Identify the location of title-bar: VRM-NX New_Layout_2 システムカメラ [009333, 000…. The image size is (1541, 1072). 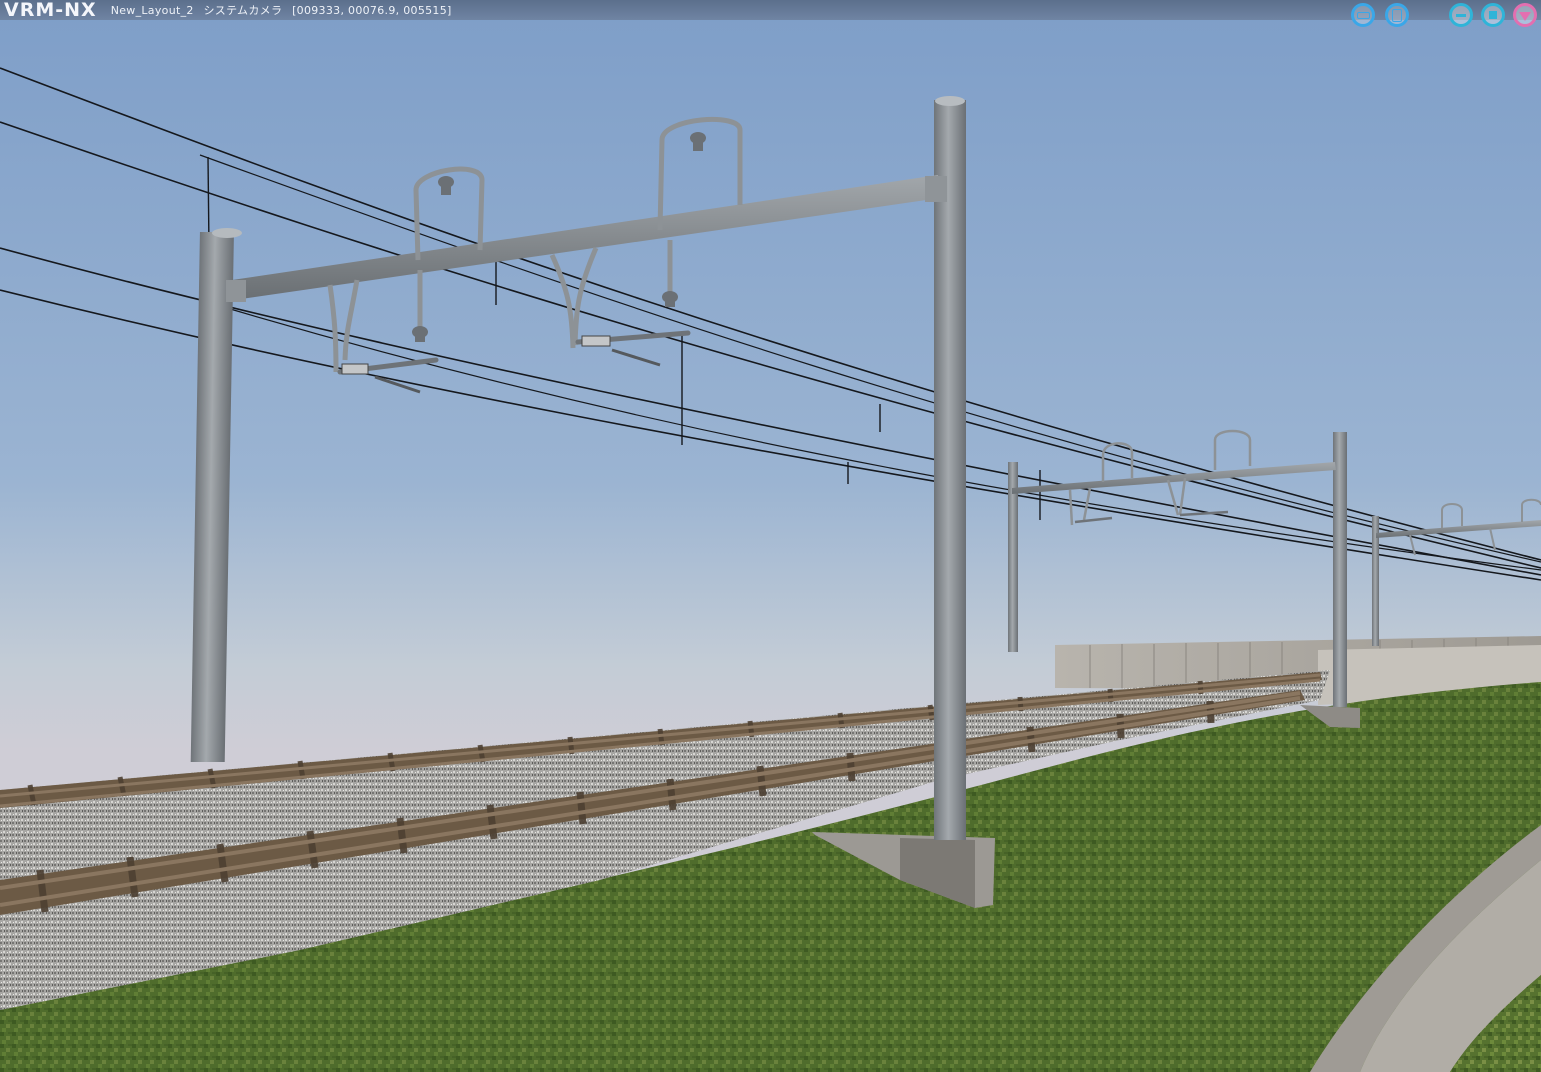
(770, 10).